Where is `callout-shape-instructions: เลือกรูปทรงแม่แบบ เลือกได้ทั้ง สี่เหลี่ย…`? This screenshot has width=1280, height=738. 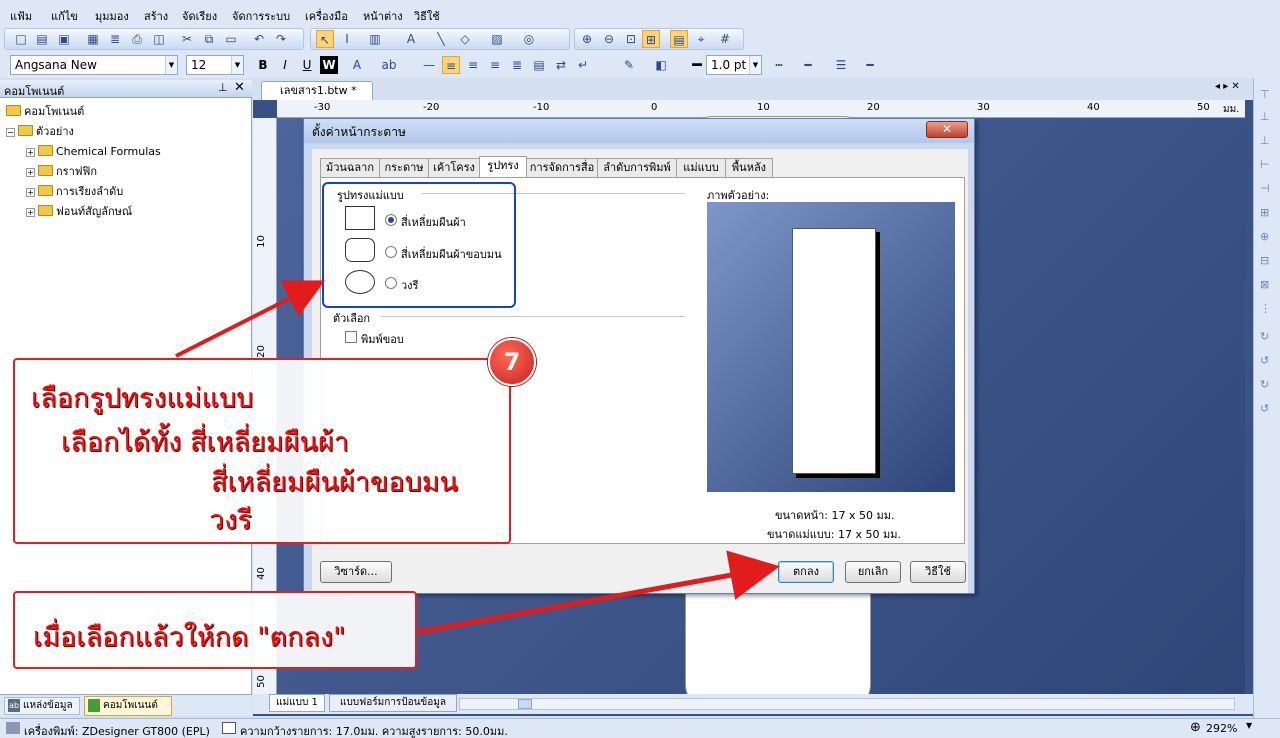
callout-shape-instructions: เลือกรูปทรงแม่แบบ เลือกได้ทั้ง สี่เหลี่ย… is located at coordinates (262, 451).